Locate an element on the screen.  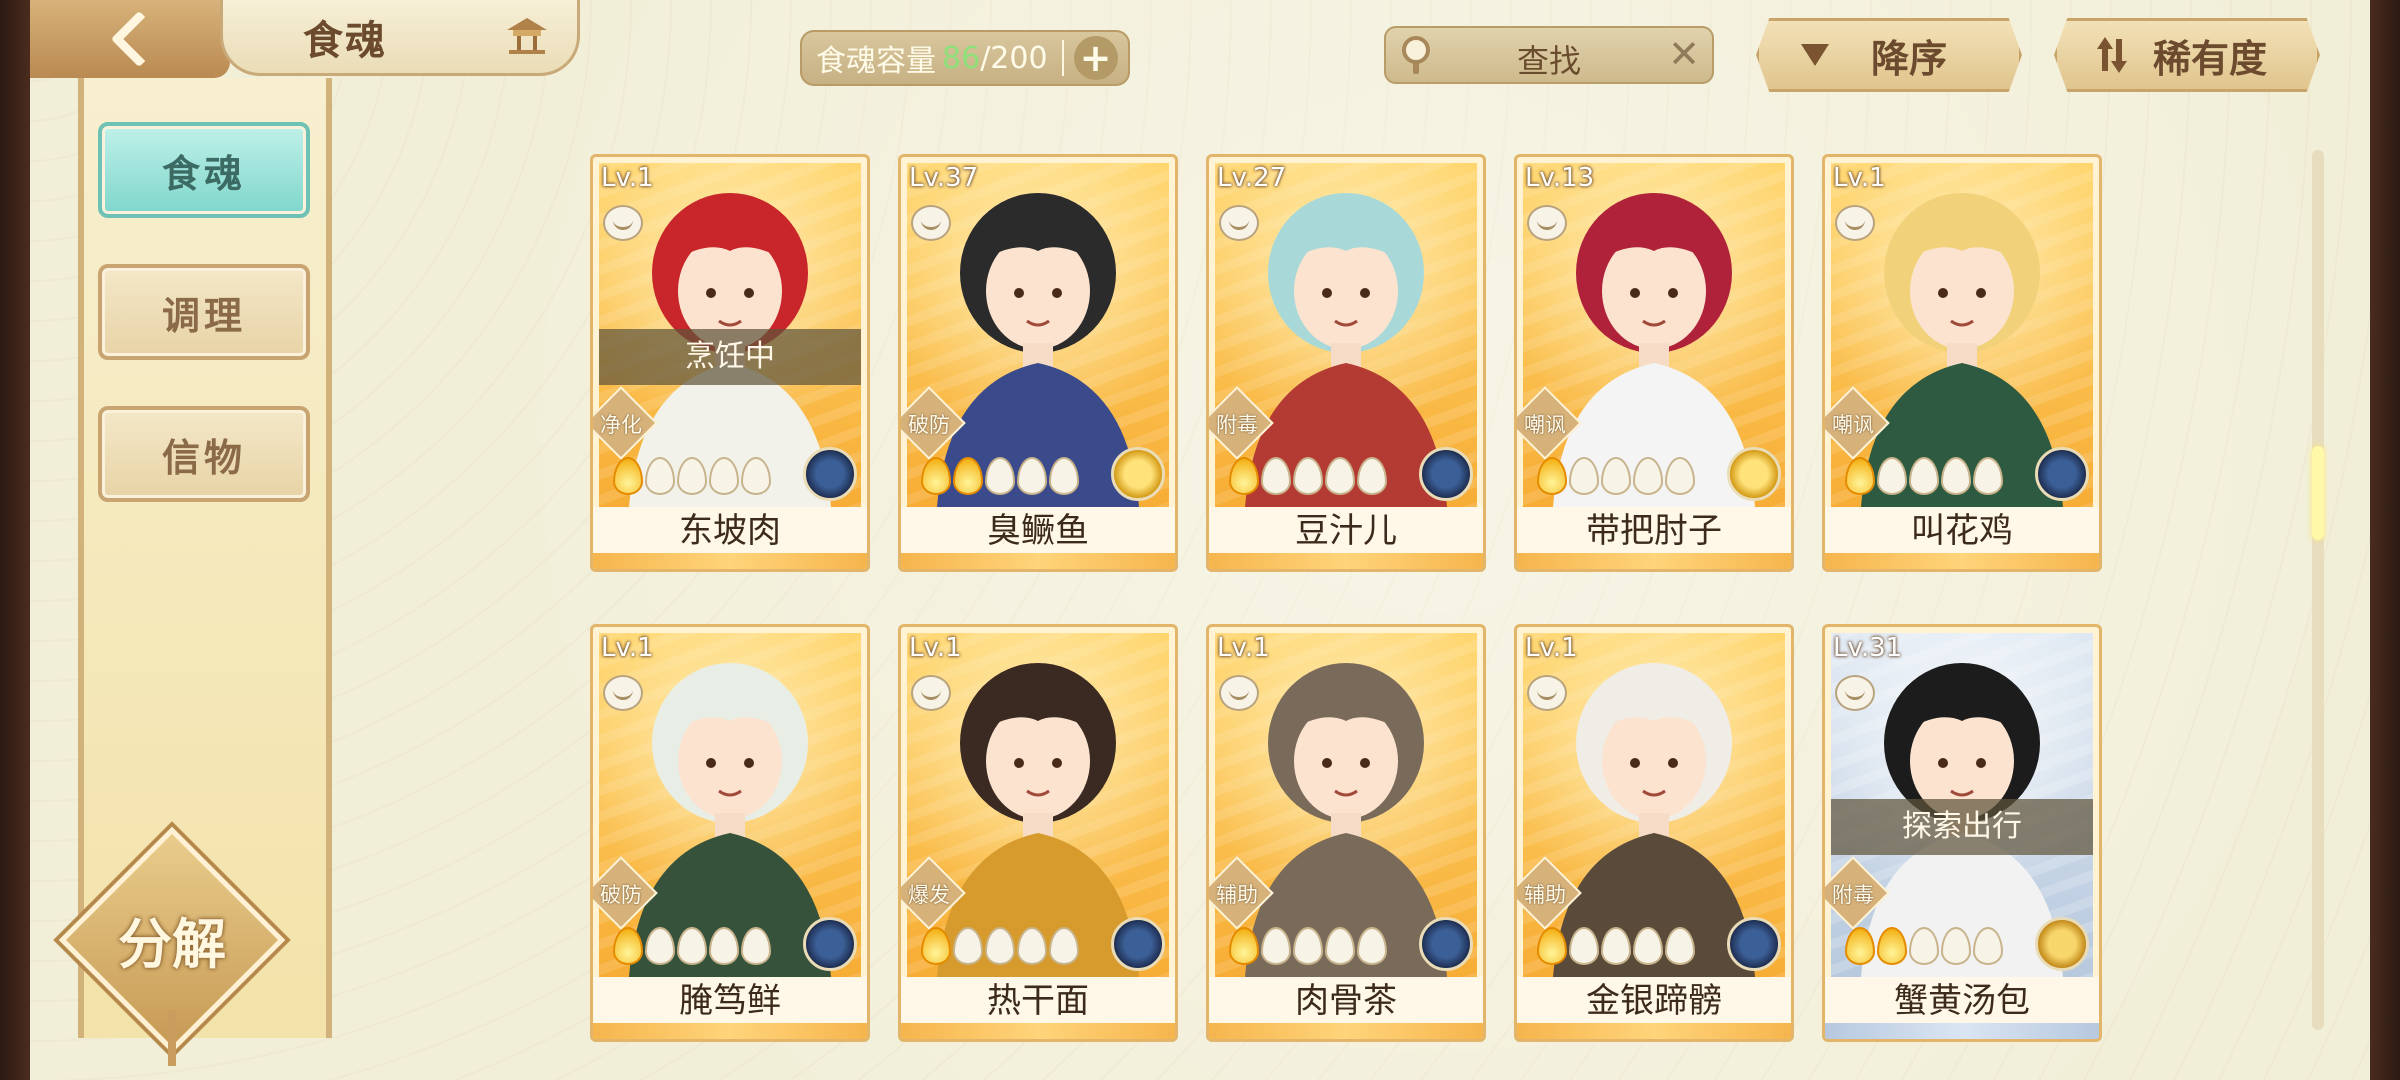
sort-key-button: 稀有度 is located at coordinates (2187, 55).